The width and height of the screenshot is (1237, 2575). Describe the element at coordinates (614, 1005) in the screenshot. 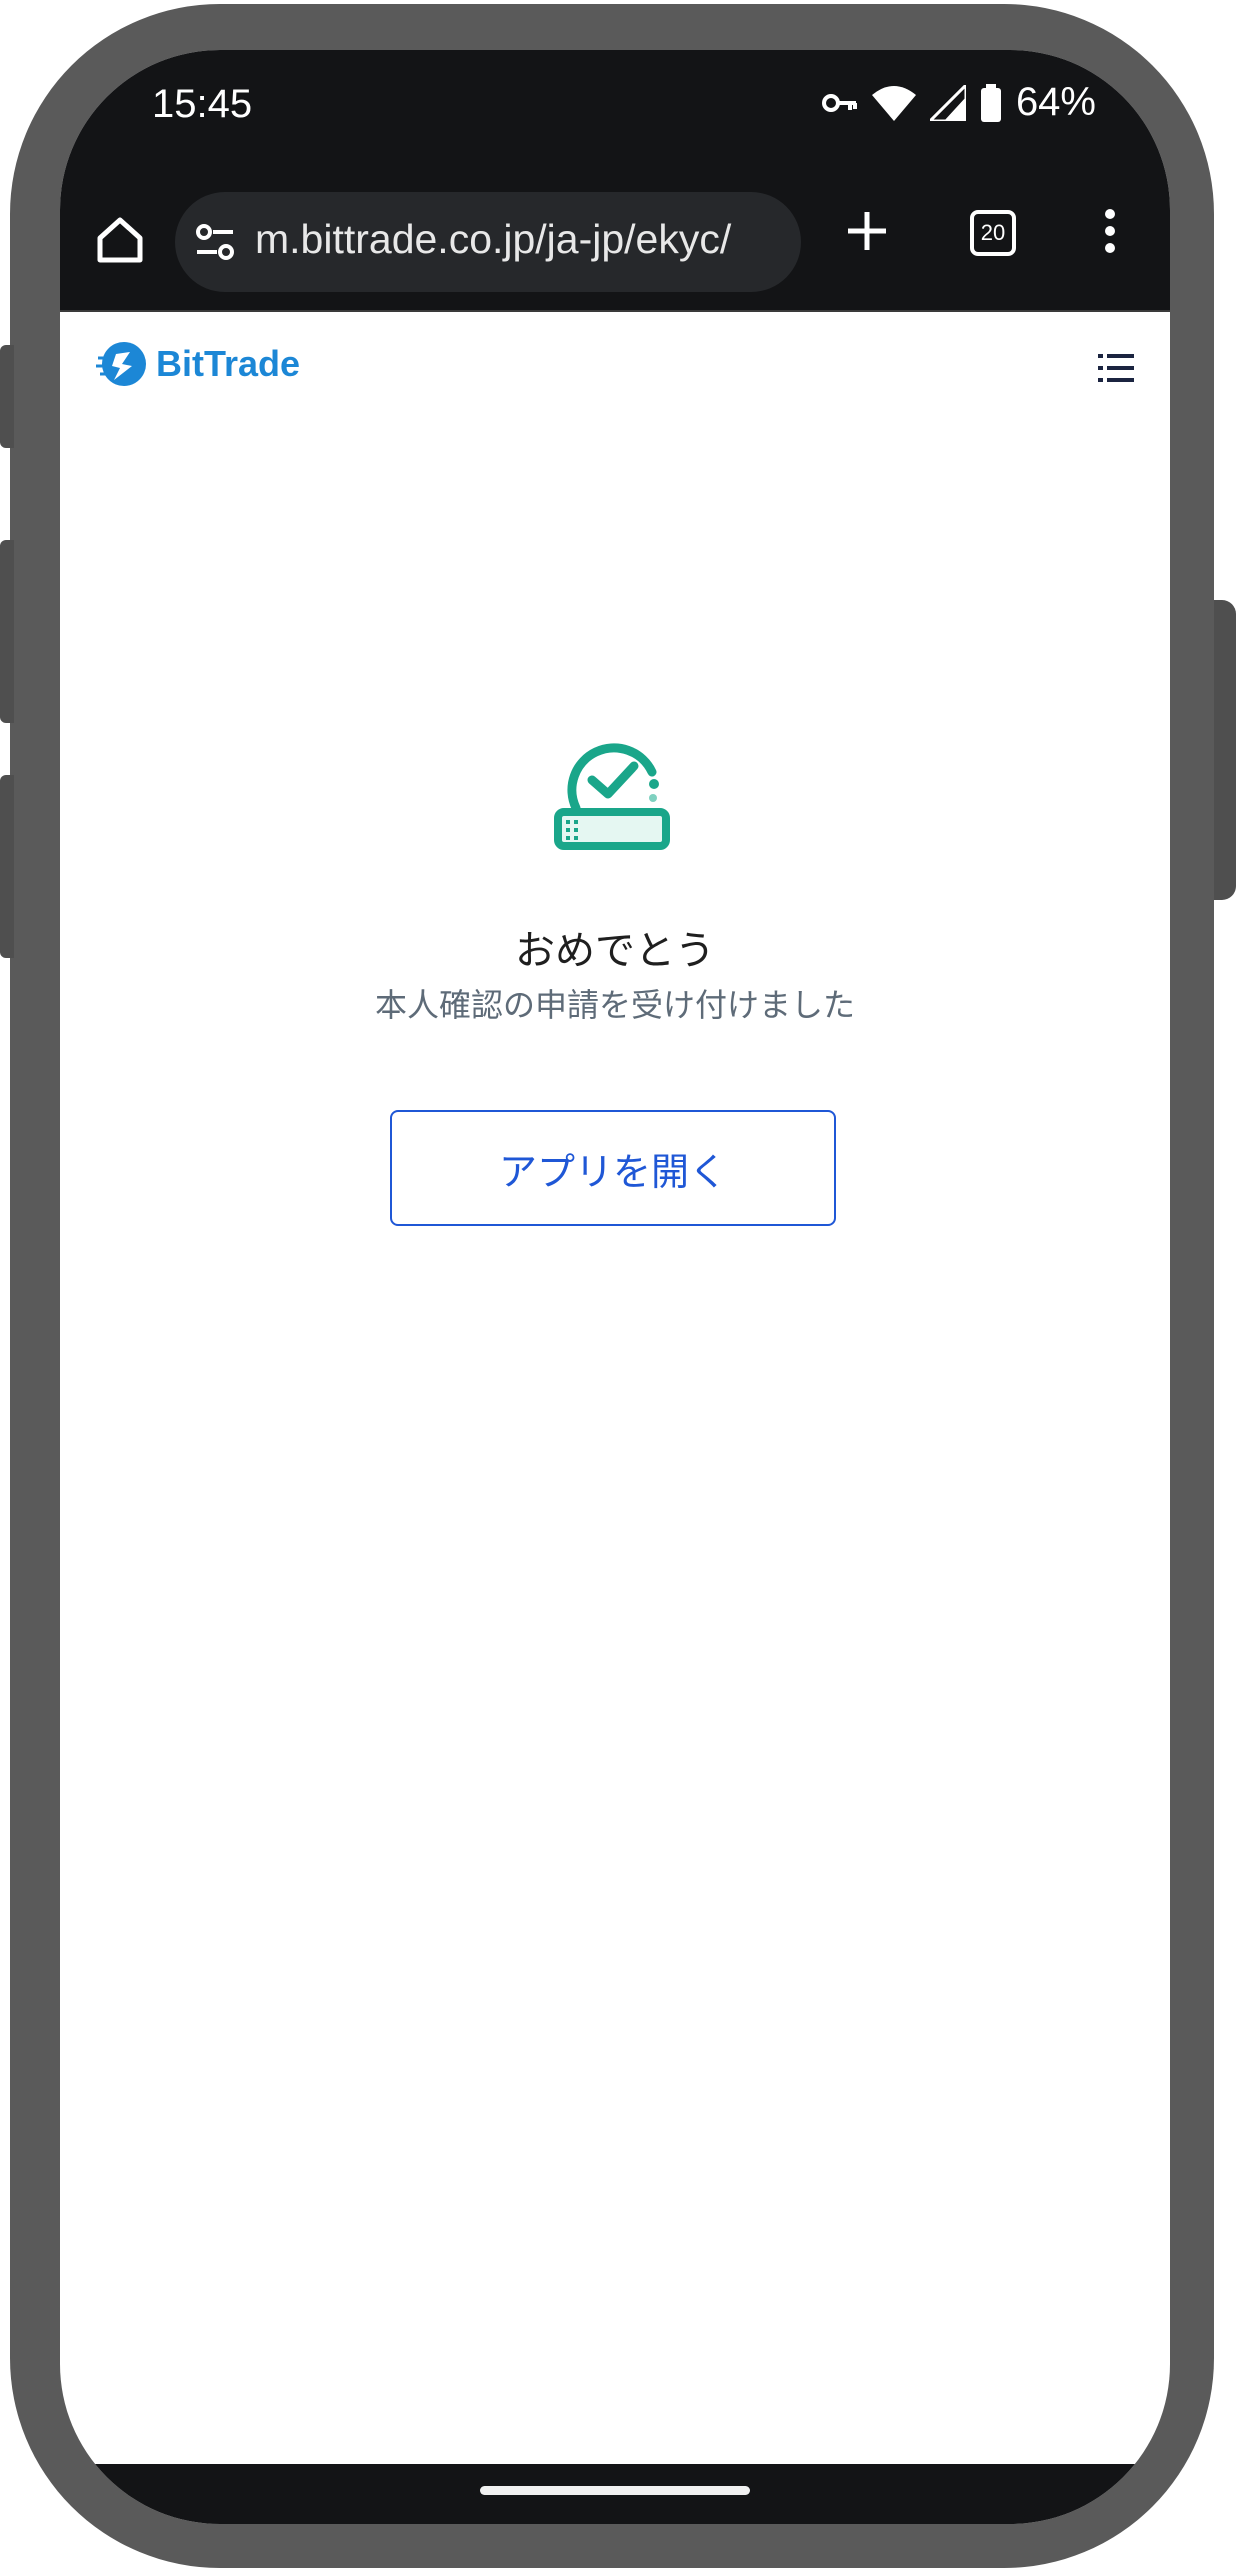

I see `result-message: 本人確認の申請を受け付けました` at that location.